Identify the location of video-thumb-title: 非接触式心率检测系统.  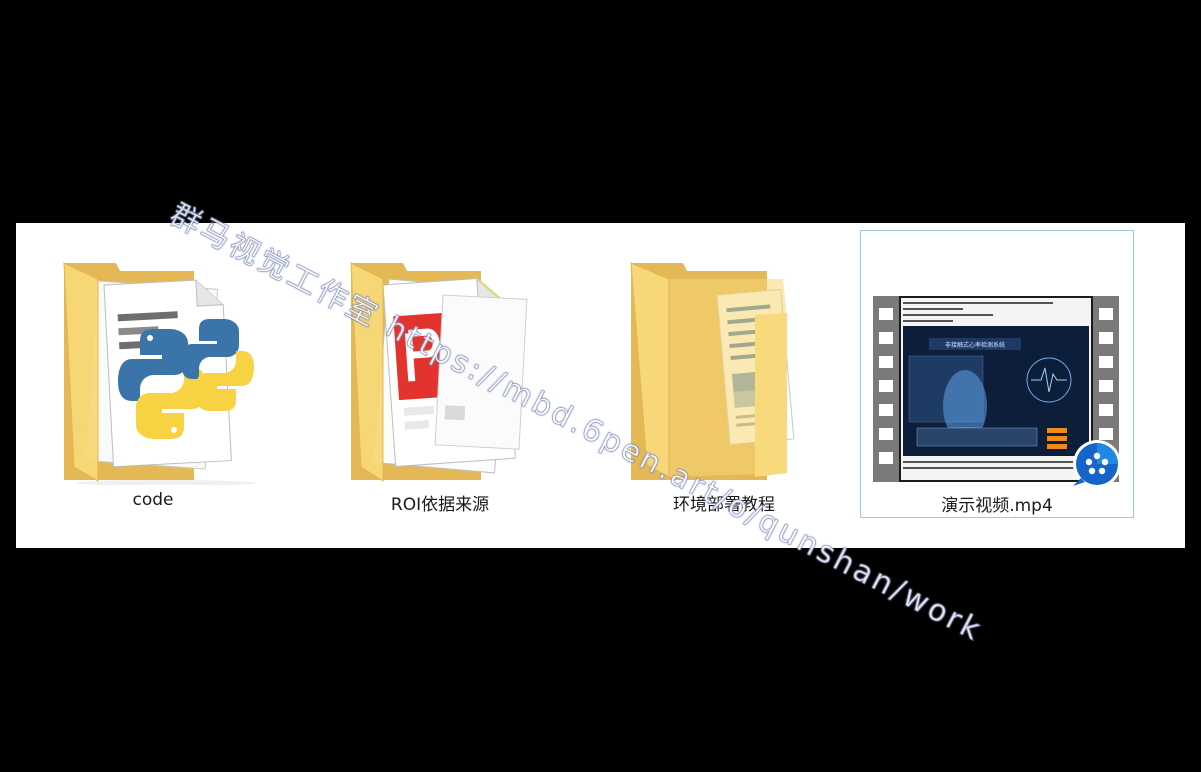
(975, 345).